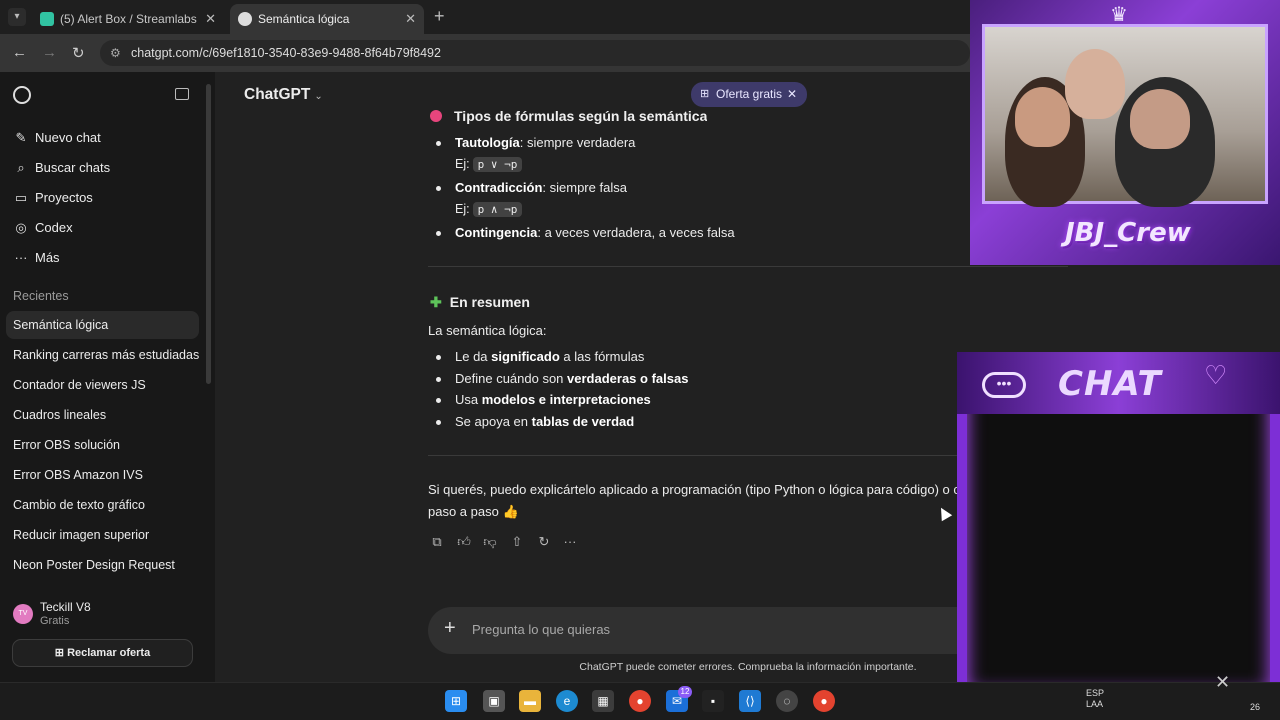 Image resolution: width=1280 pixels, height=720 pixels. What do you see at coordinates (102, 325) in the screenshot?
I see `recent-chat-item: Semántica lógica` at bounding box center [102, 325].